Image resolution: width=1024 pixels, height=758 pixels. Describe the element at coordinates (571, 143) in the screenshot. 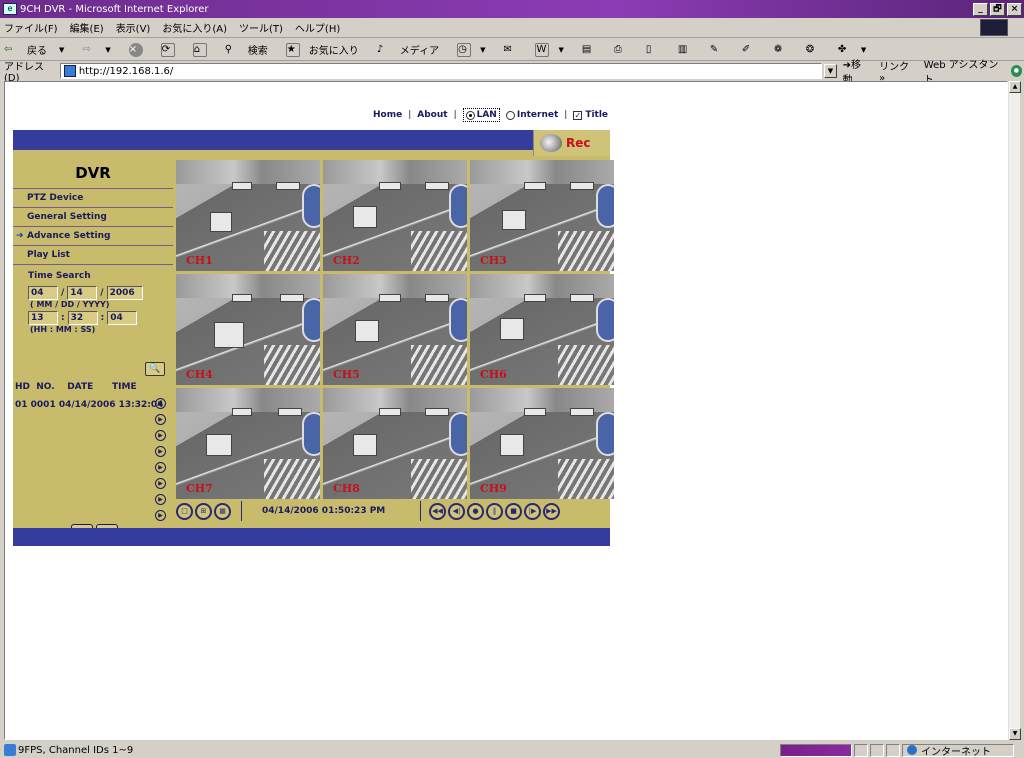

I see `rec-tab: Rec` at that location.